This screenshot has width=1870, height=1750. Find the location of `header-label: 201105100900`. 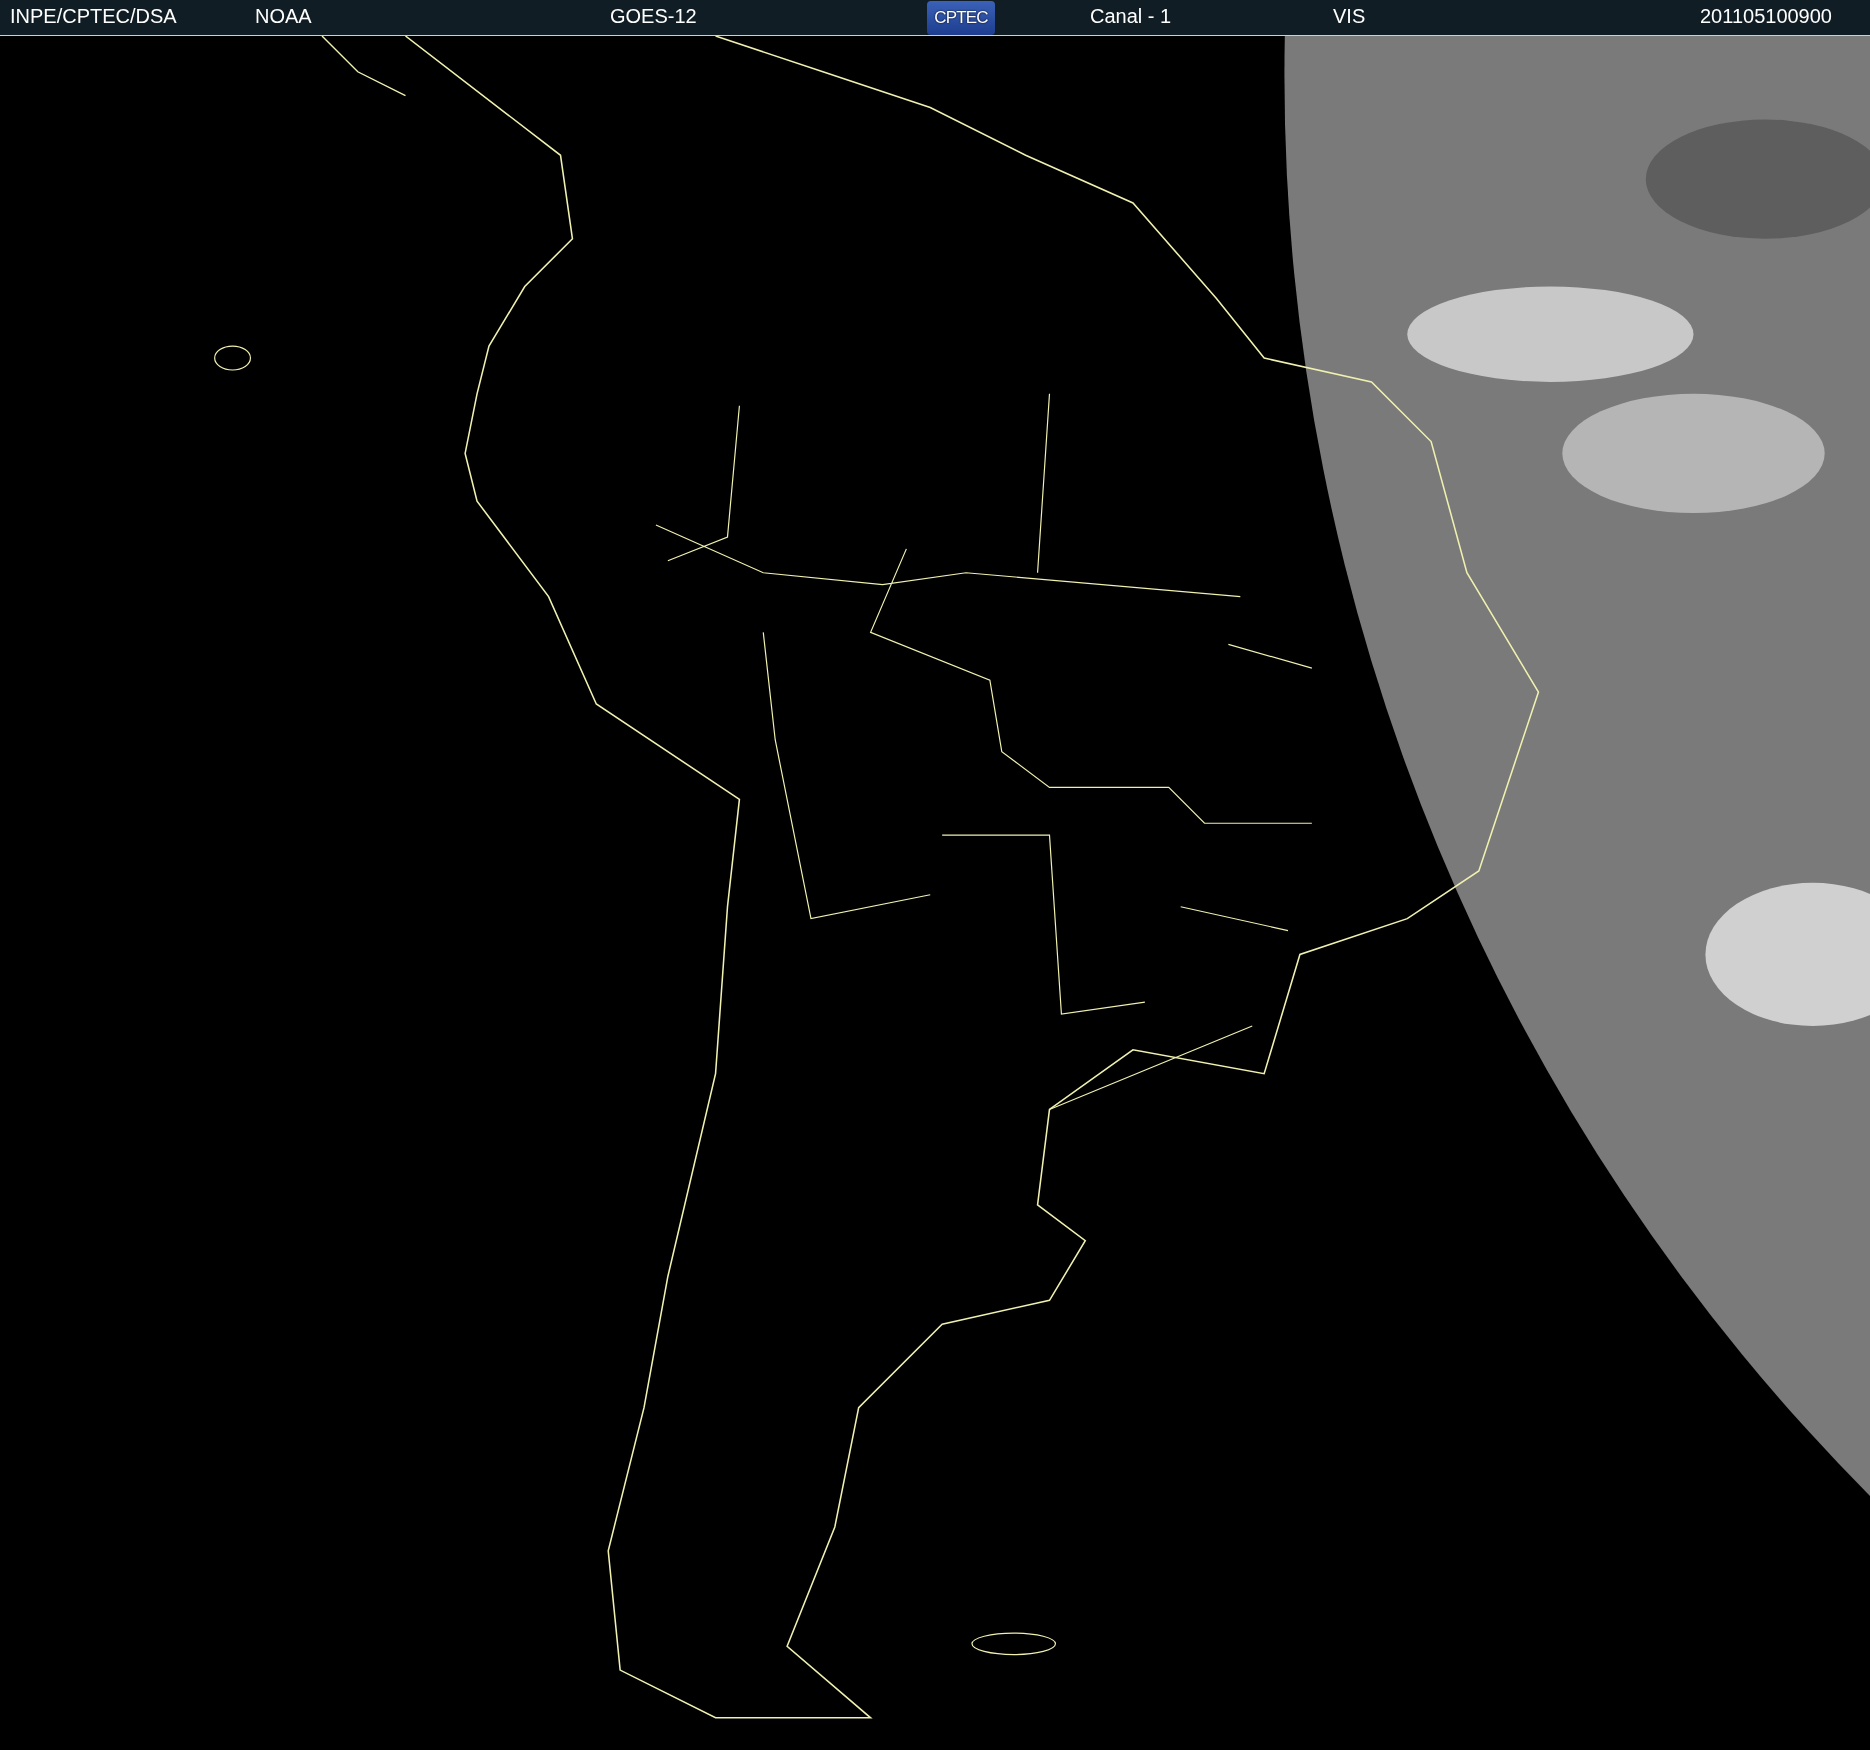

header-label: 201105100900 is located at coordinates (1766, 15).